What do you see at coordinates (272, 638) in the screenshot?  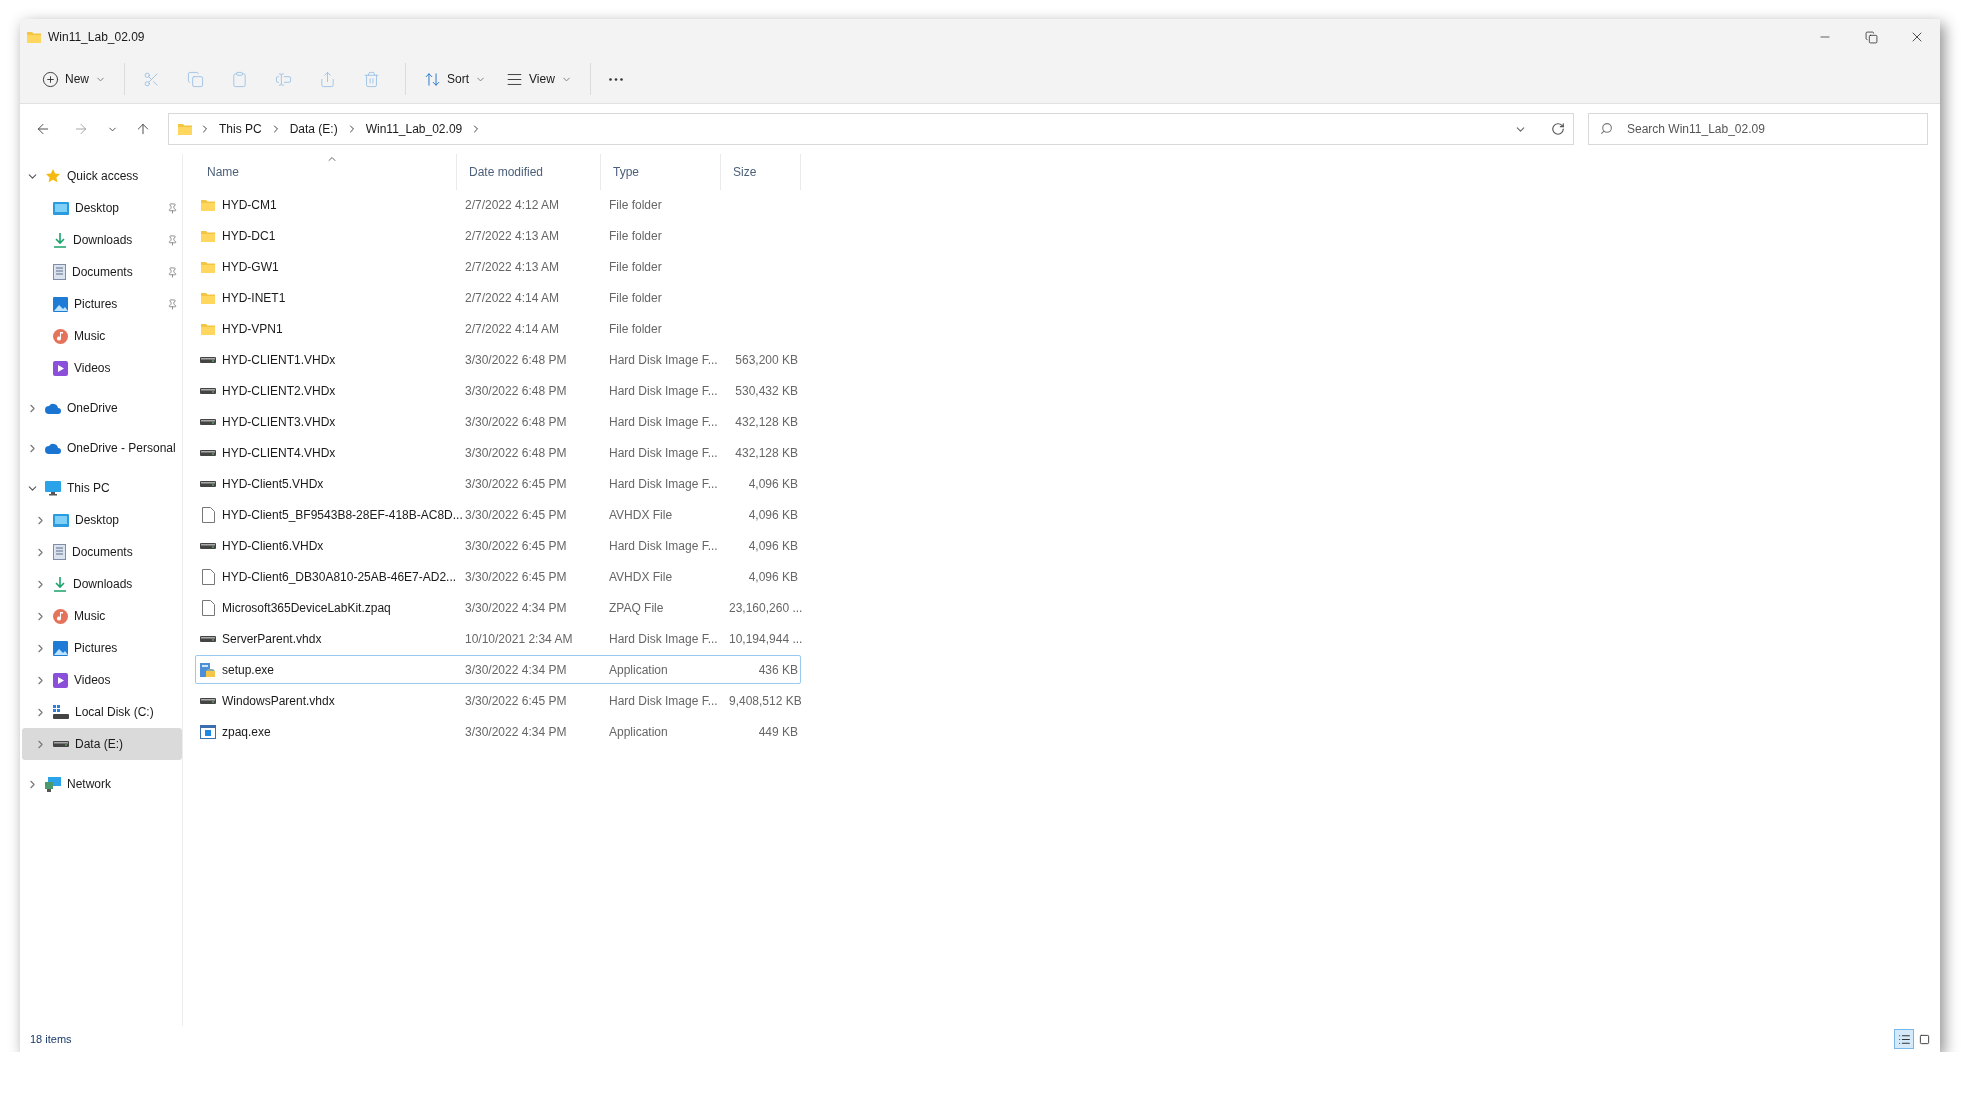 I see `file-name: ServerParent.vhdx` at bounding box center [272, 638].